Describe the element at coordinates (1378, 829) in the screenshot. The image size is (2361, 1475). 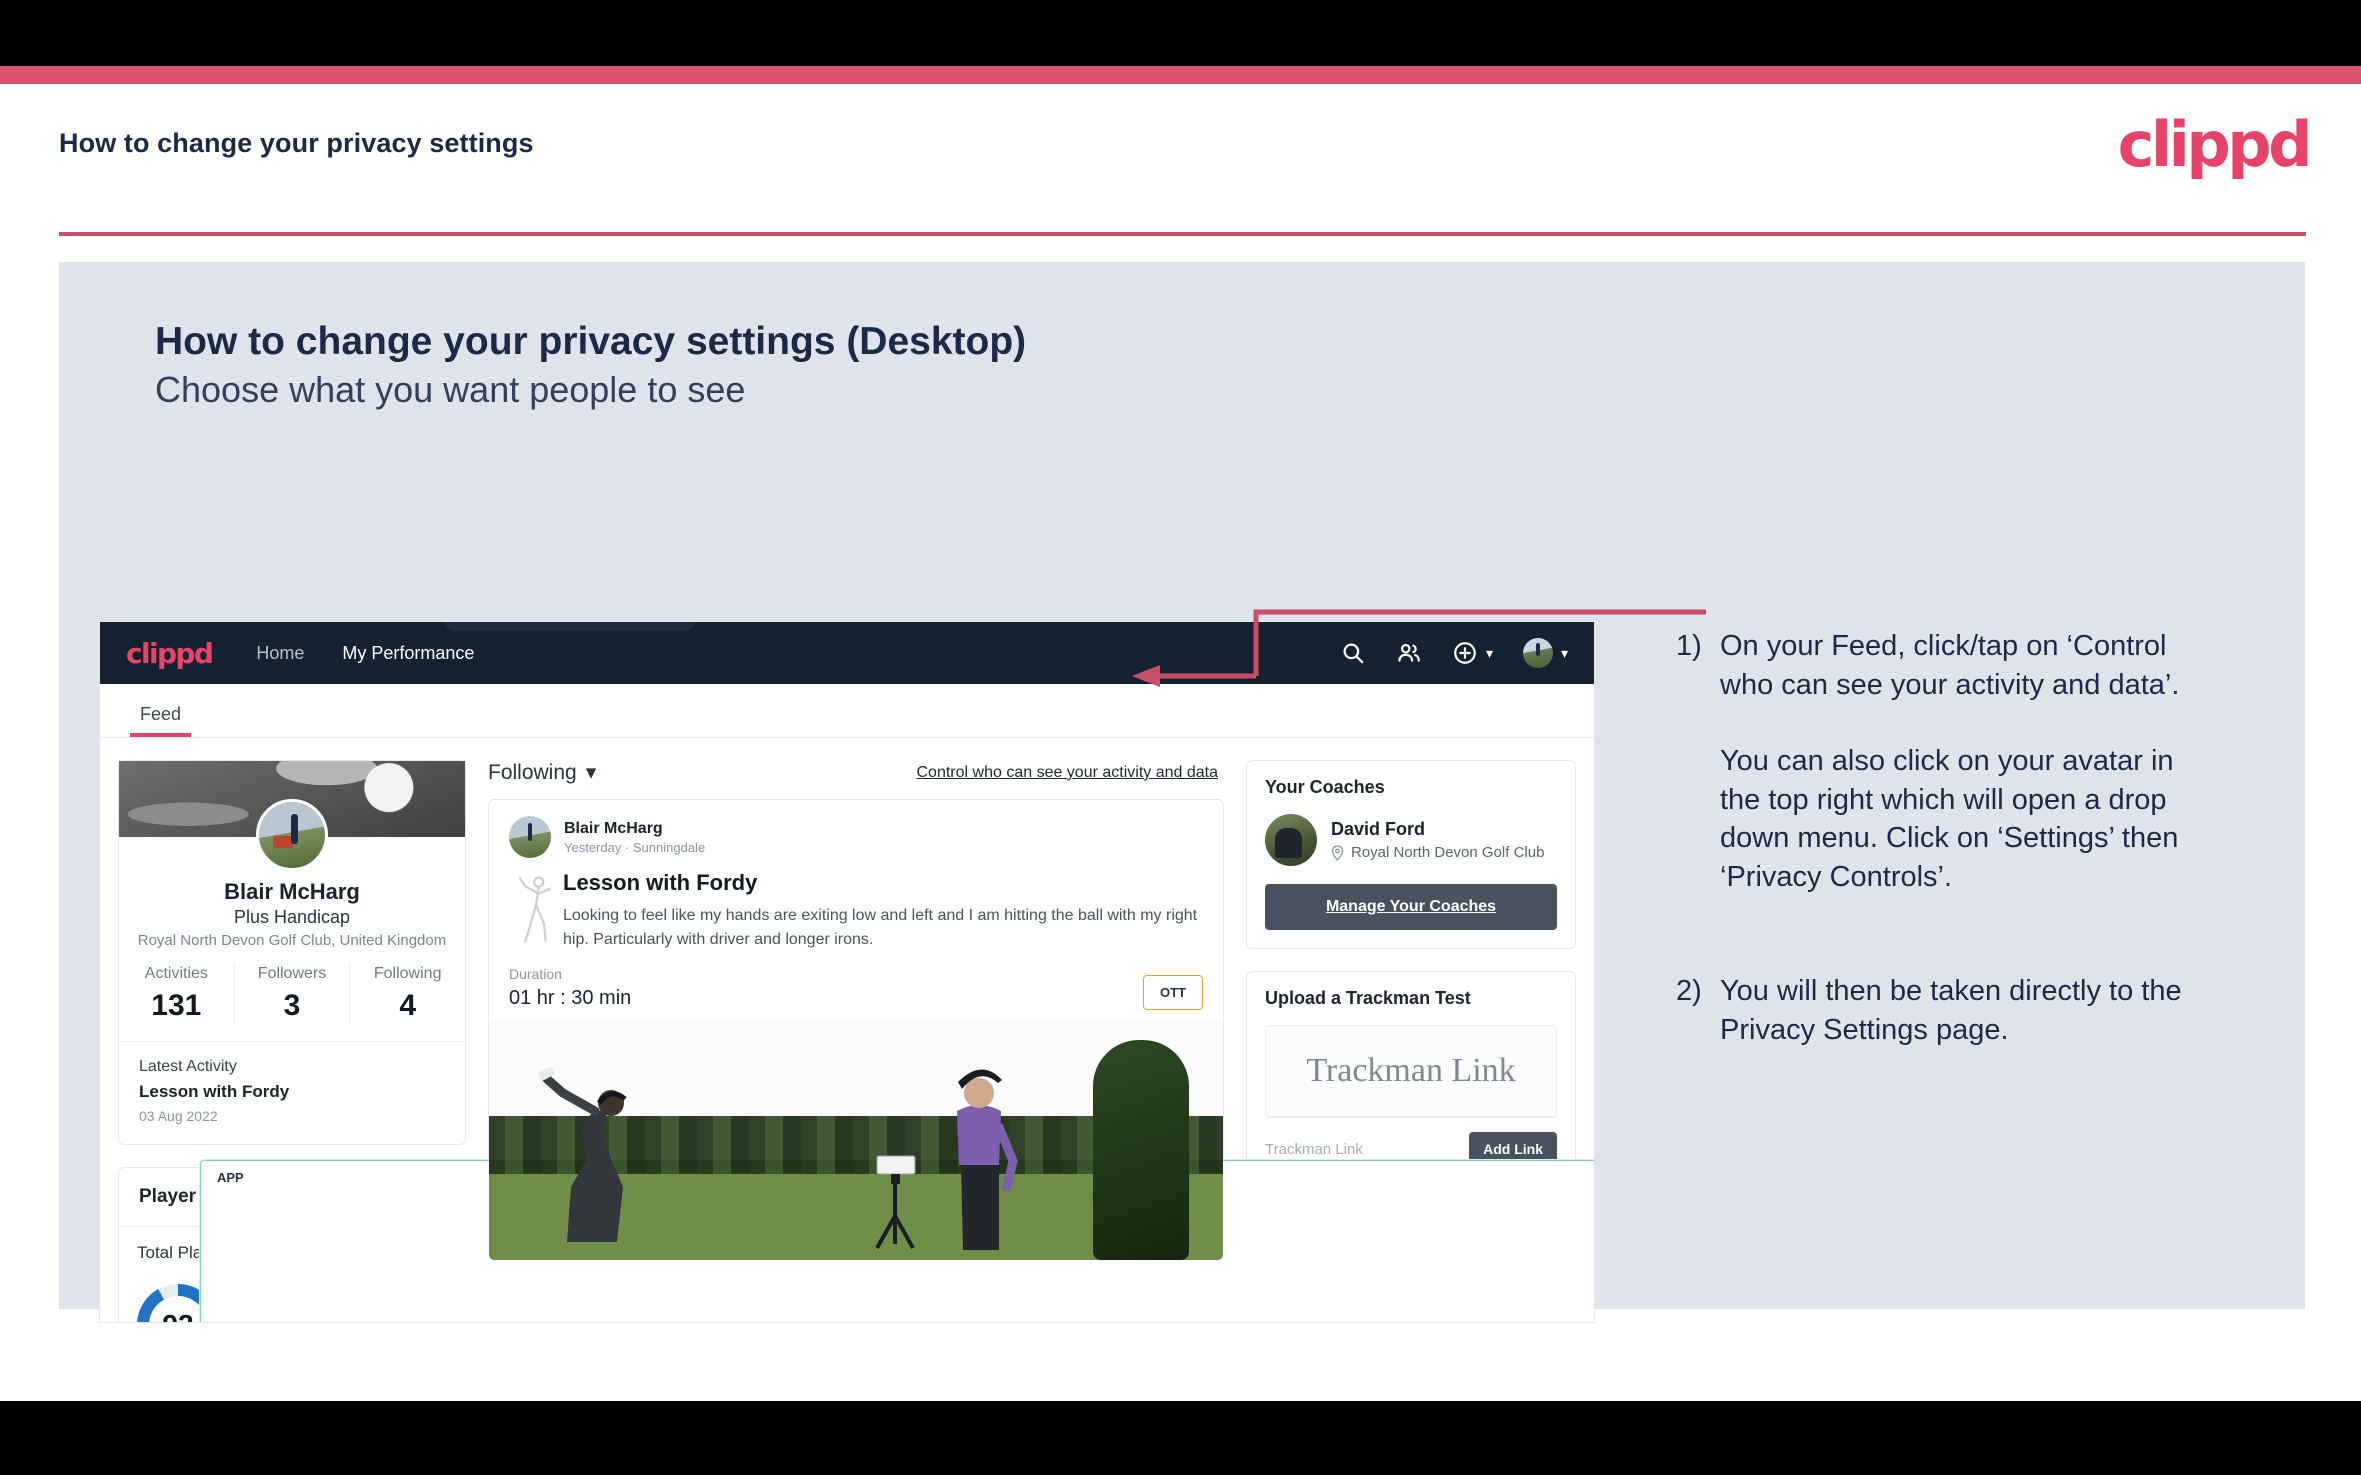
I see `coach-name: David Ford` at that location.